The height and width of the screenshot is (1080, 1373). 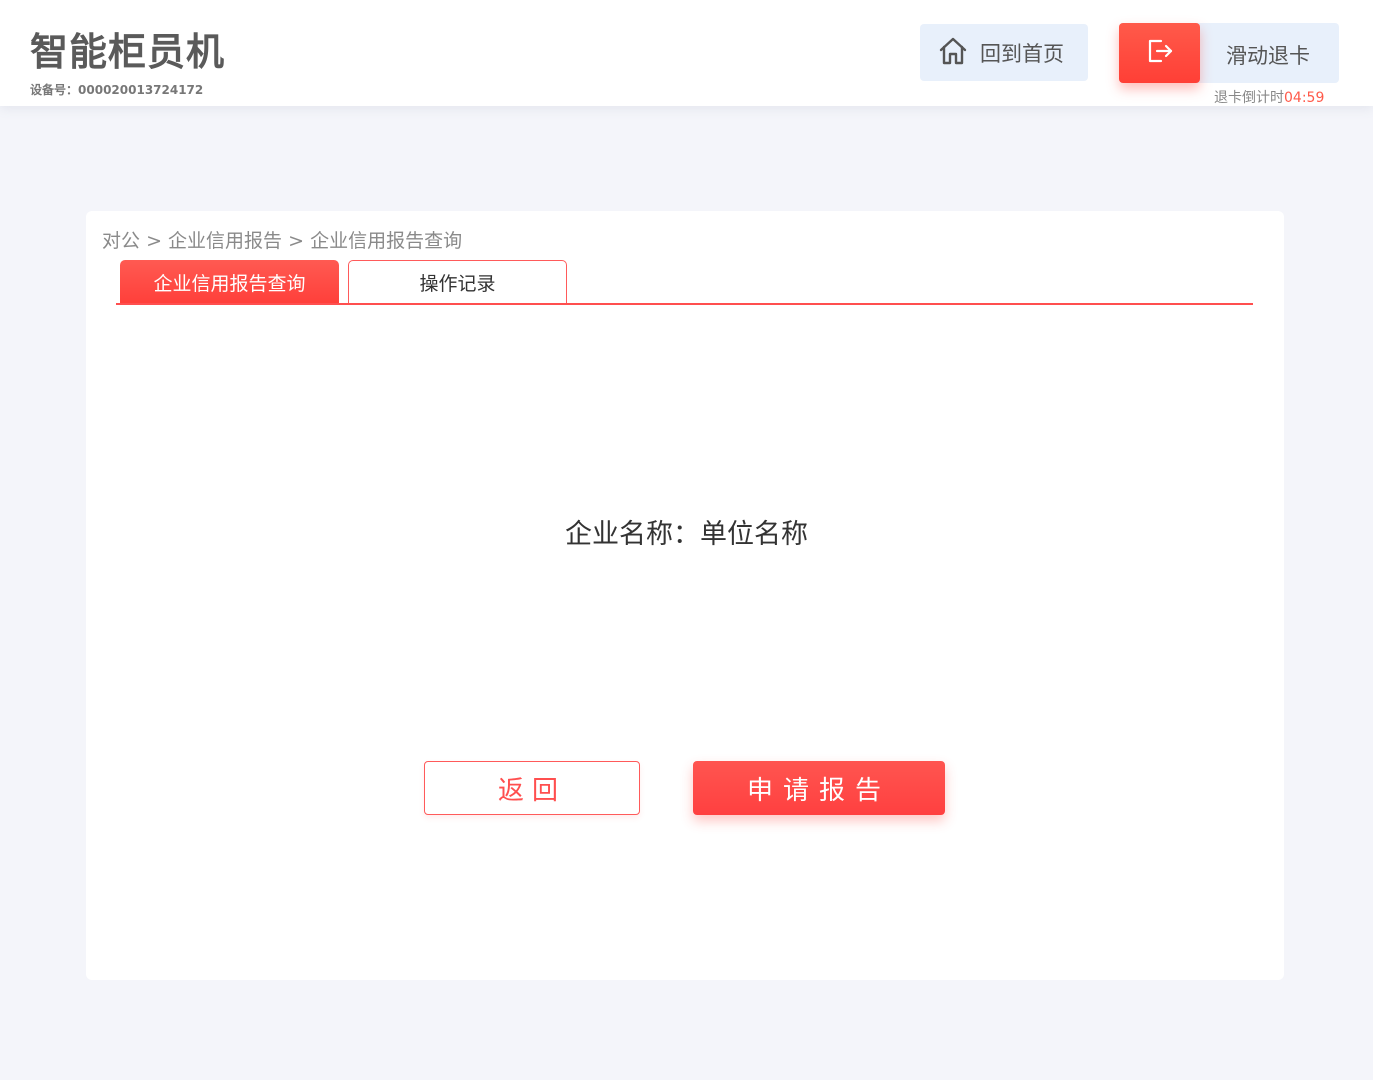 What do you see at coordinates (953, 53) in the screenshot?
I see `home-icon` at bounding box center [953, 53].